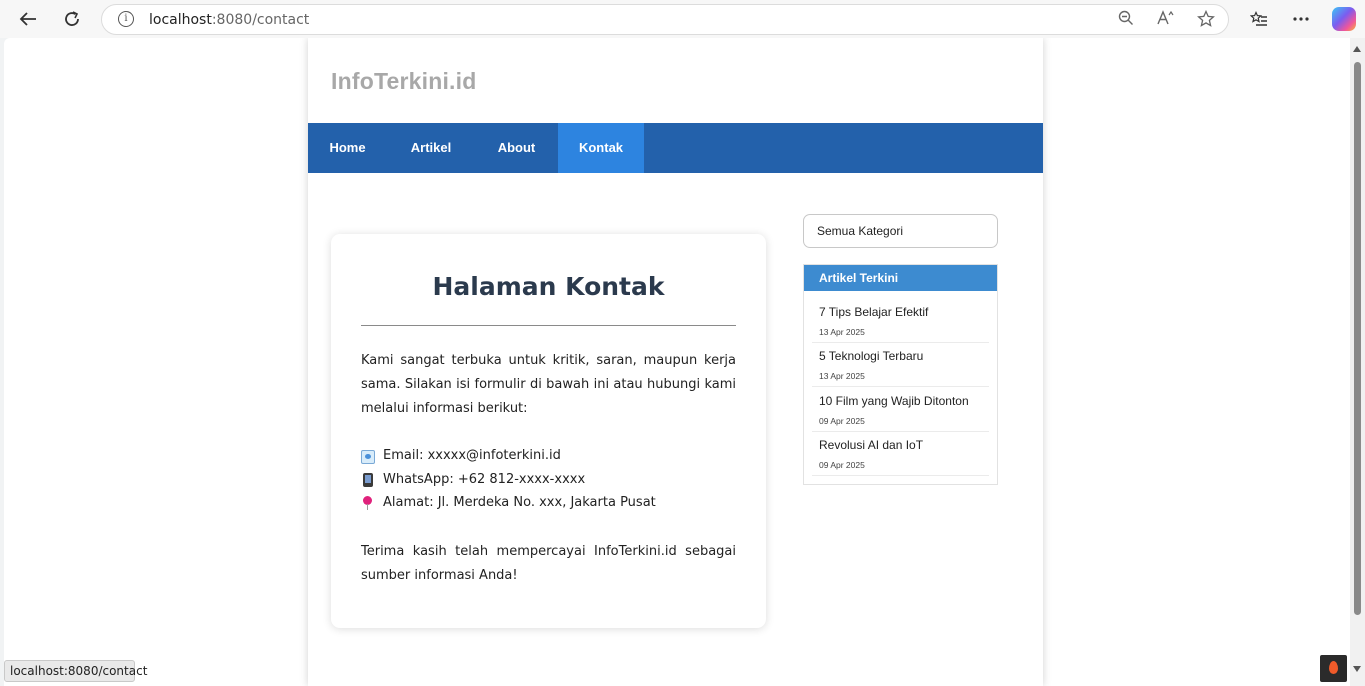 This screenshot has width=1365, height=686. I want to click on latest-articles-heading: Artikel Terkini, so click(900, 278).